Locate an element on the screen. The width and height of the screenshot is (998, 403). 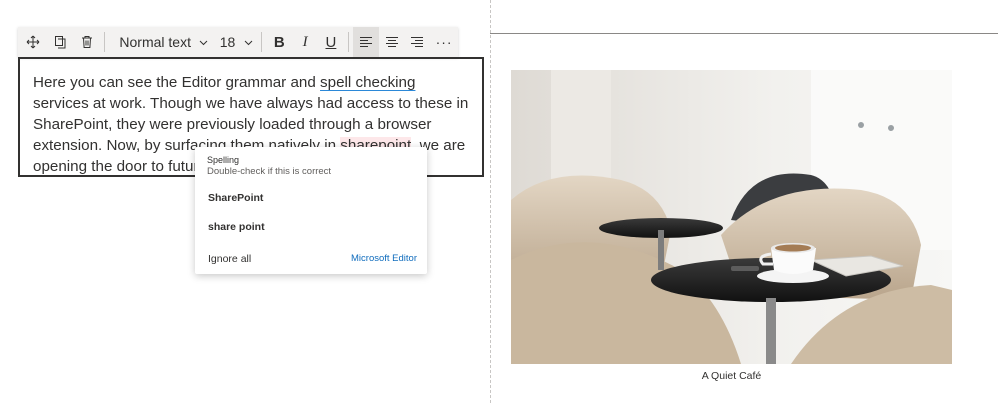
move-icon is located at coordinates (33, 42).